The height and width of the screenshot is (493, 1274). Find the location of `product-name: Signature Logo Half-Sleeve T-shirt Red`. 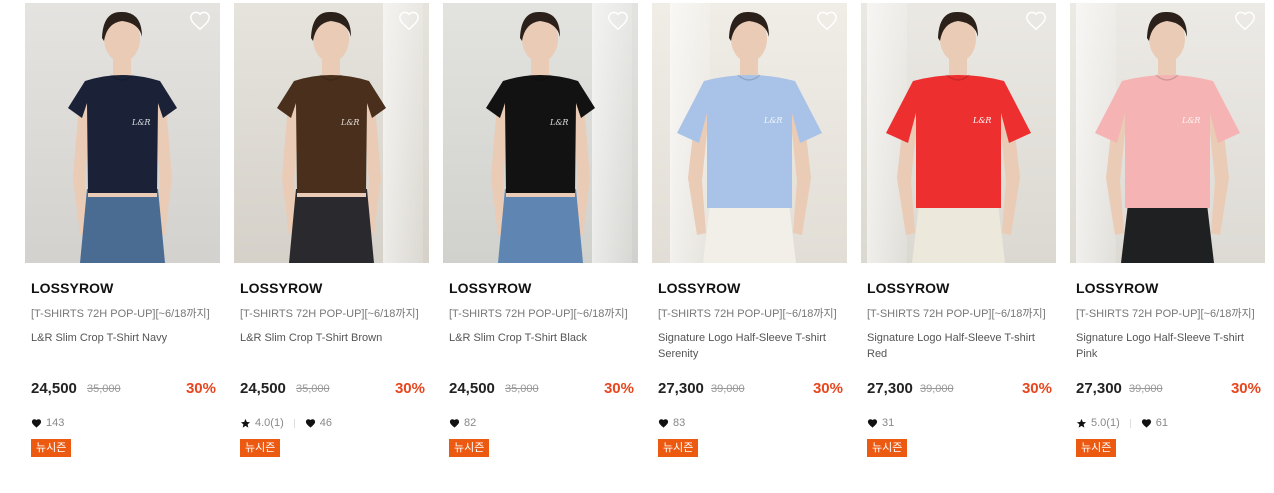

product-name: Signature Logo Half-Sleeve T-shirt Red is located at coordinates (960, 346).